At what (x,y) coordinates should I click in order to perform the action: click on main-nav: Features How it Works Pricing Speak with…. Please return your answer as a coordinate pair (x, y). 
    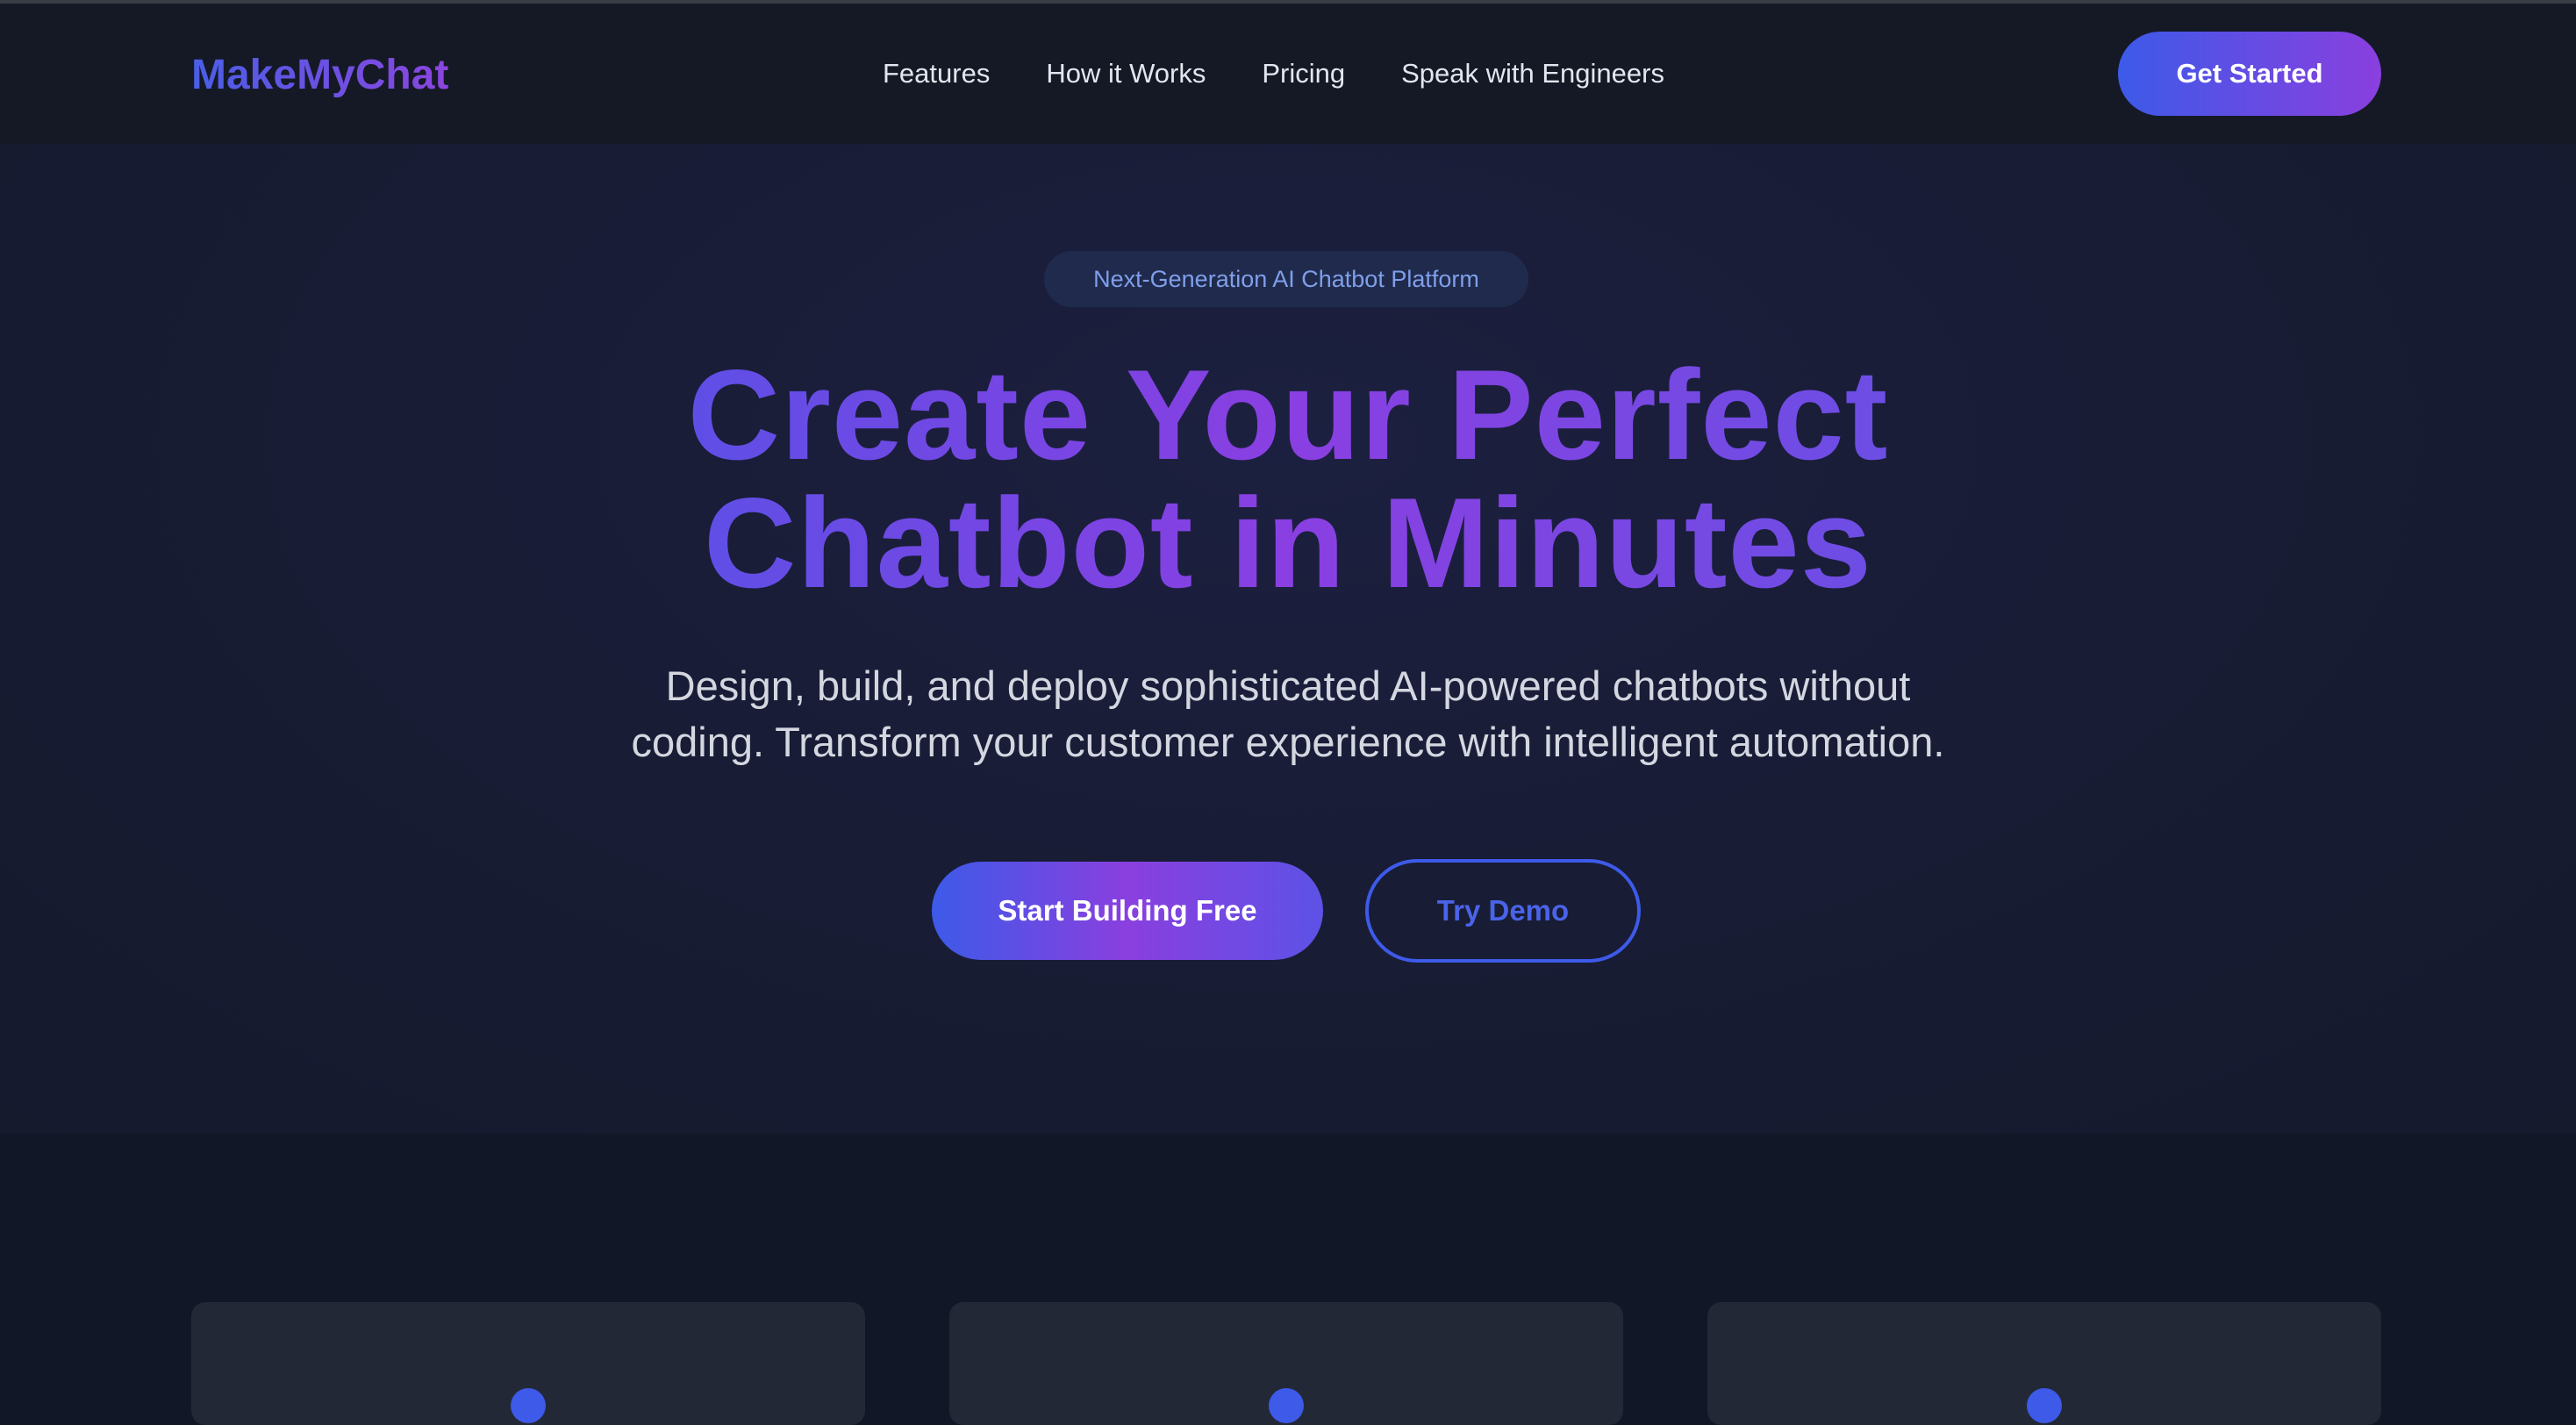
    Looking at the image, I should click on (1273, 74).